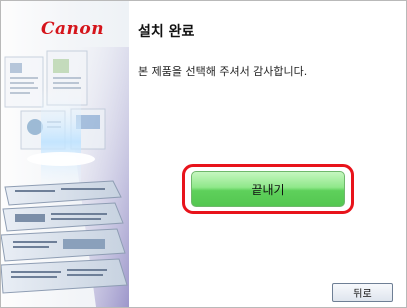  Describe the element at coordinates (223, 71) in the screenshot. I see `thank-you-message: 본 제품을 선택해 주셔서 감사합니다.` at that location.